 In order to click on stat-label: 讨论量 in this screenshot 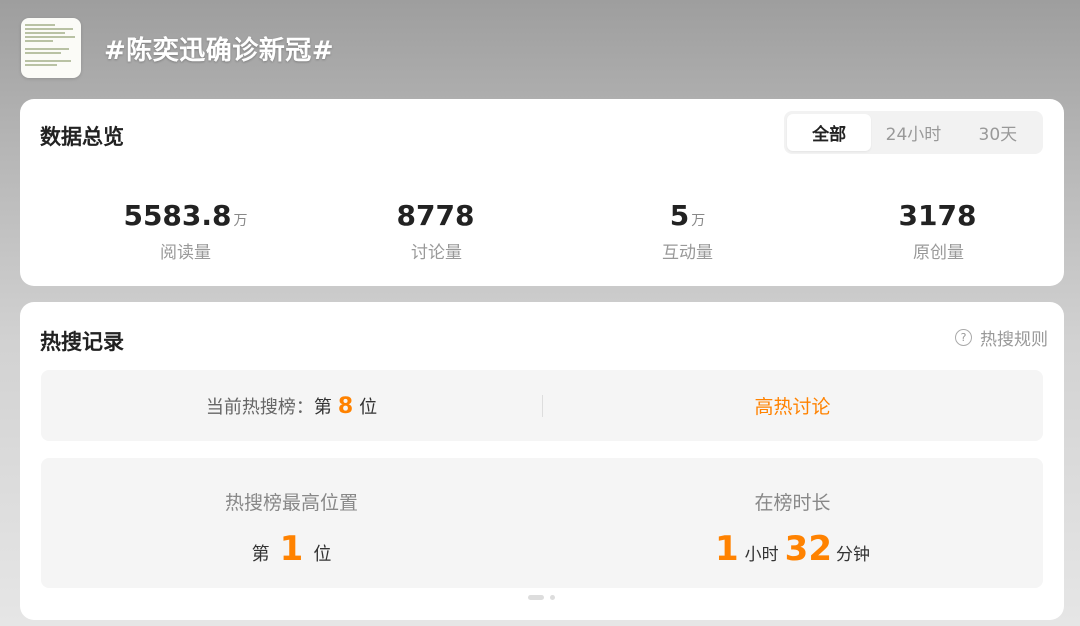, I will do `click(436, 253)`.